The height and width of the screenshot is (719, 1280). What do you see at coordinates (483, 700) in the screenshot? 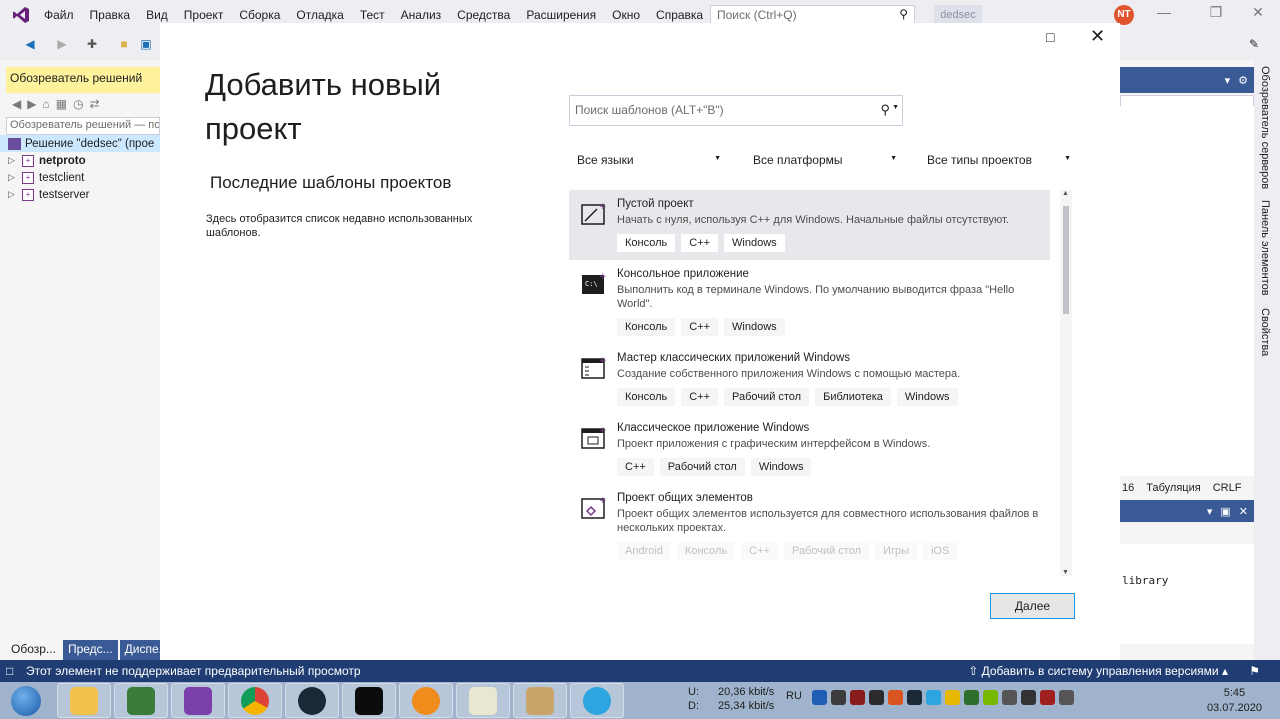
I see `charts-app-taskbar-icon` at bounding box center [483, 700].